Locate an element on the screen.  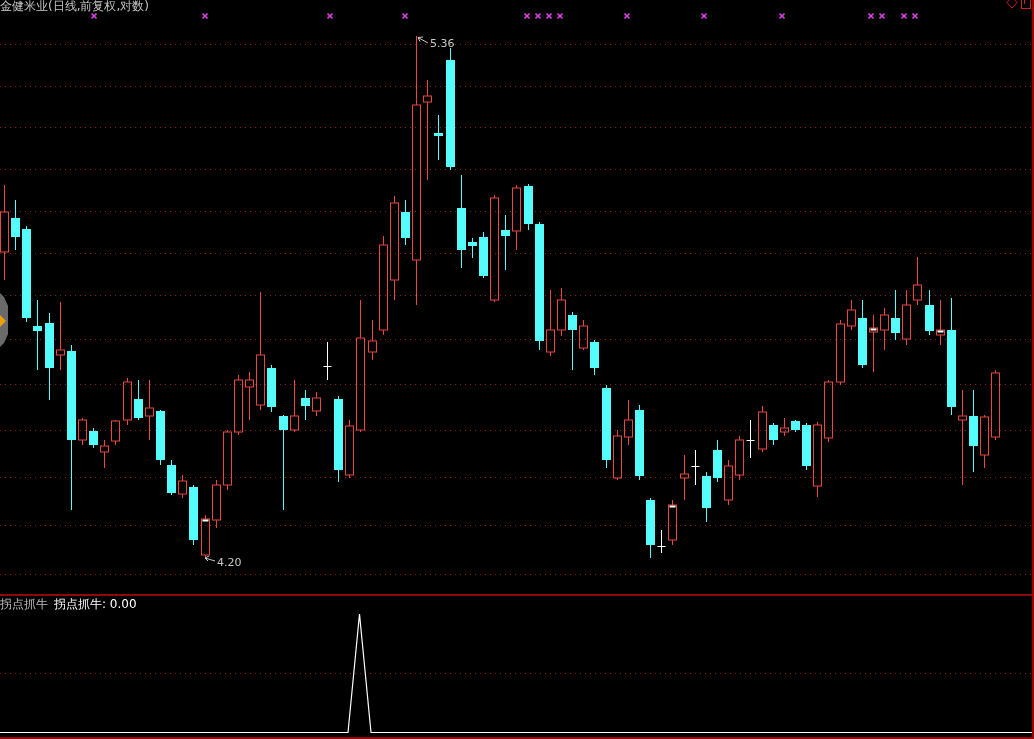
expand-handle-icon is located at coordinates (4, 320).